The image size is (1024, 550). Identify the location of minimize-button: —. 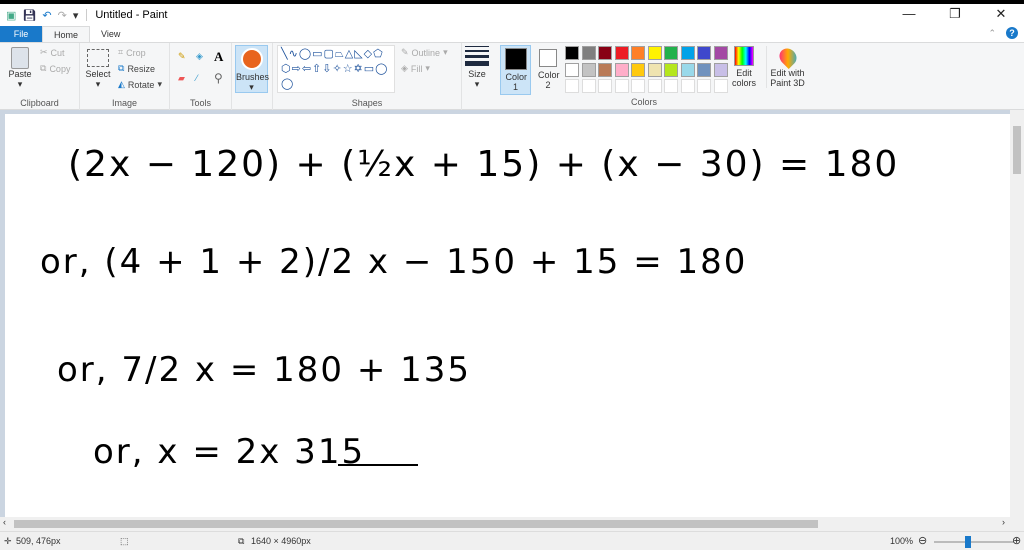
(909, 14).